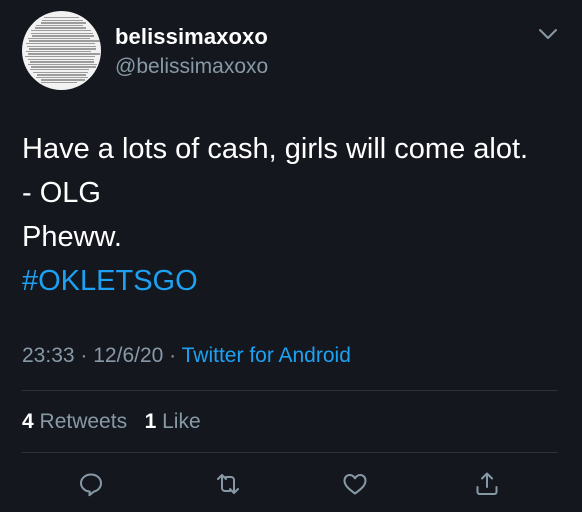  What do you see at coordinates (72, 237) in the screenshot?
I see `tweet-line: Pheww.` at bounding box center [72, 237].